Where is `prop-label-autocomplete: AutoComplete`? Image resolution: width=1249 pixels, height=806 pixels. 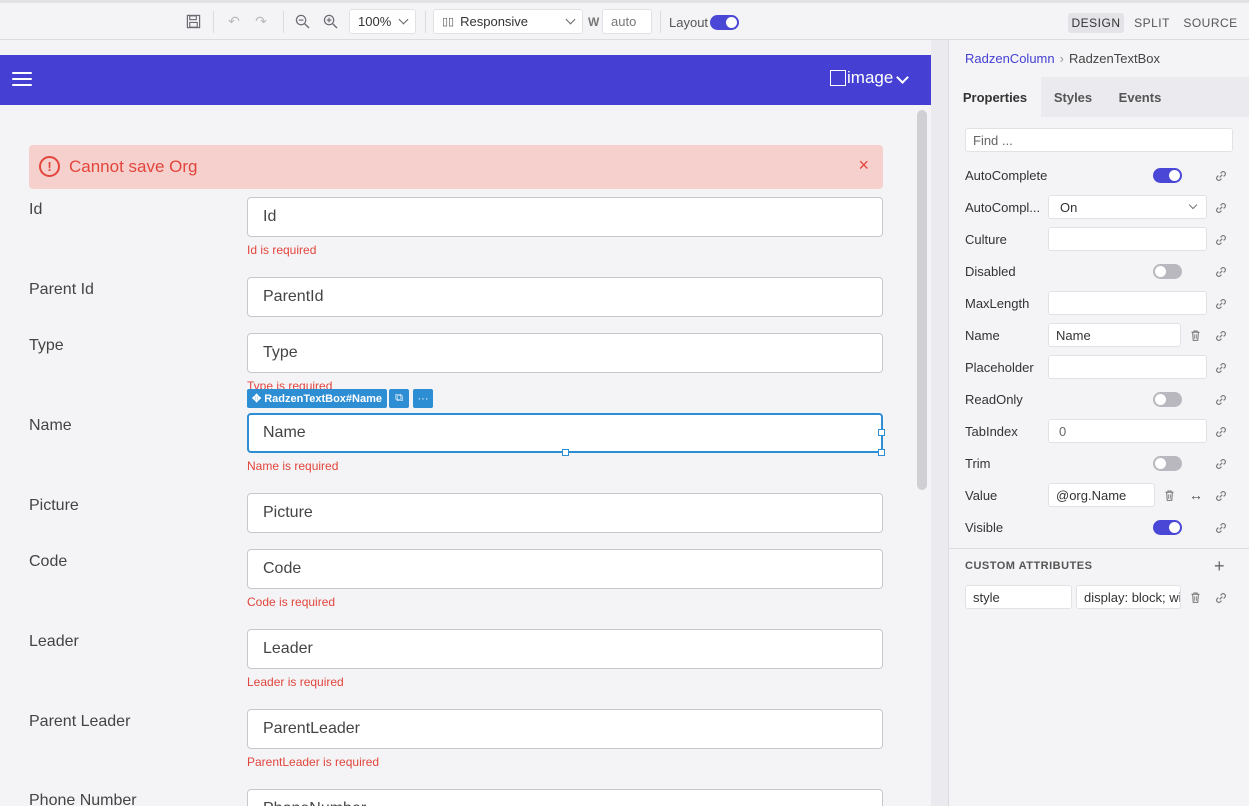 prop-label-autocomplete: AutoComplete is located at coordinates (1006, 175).